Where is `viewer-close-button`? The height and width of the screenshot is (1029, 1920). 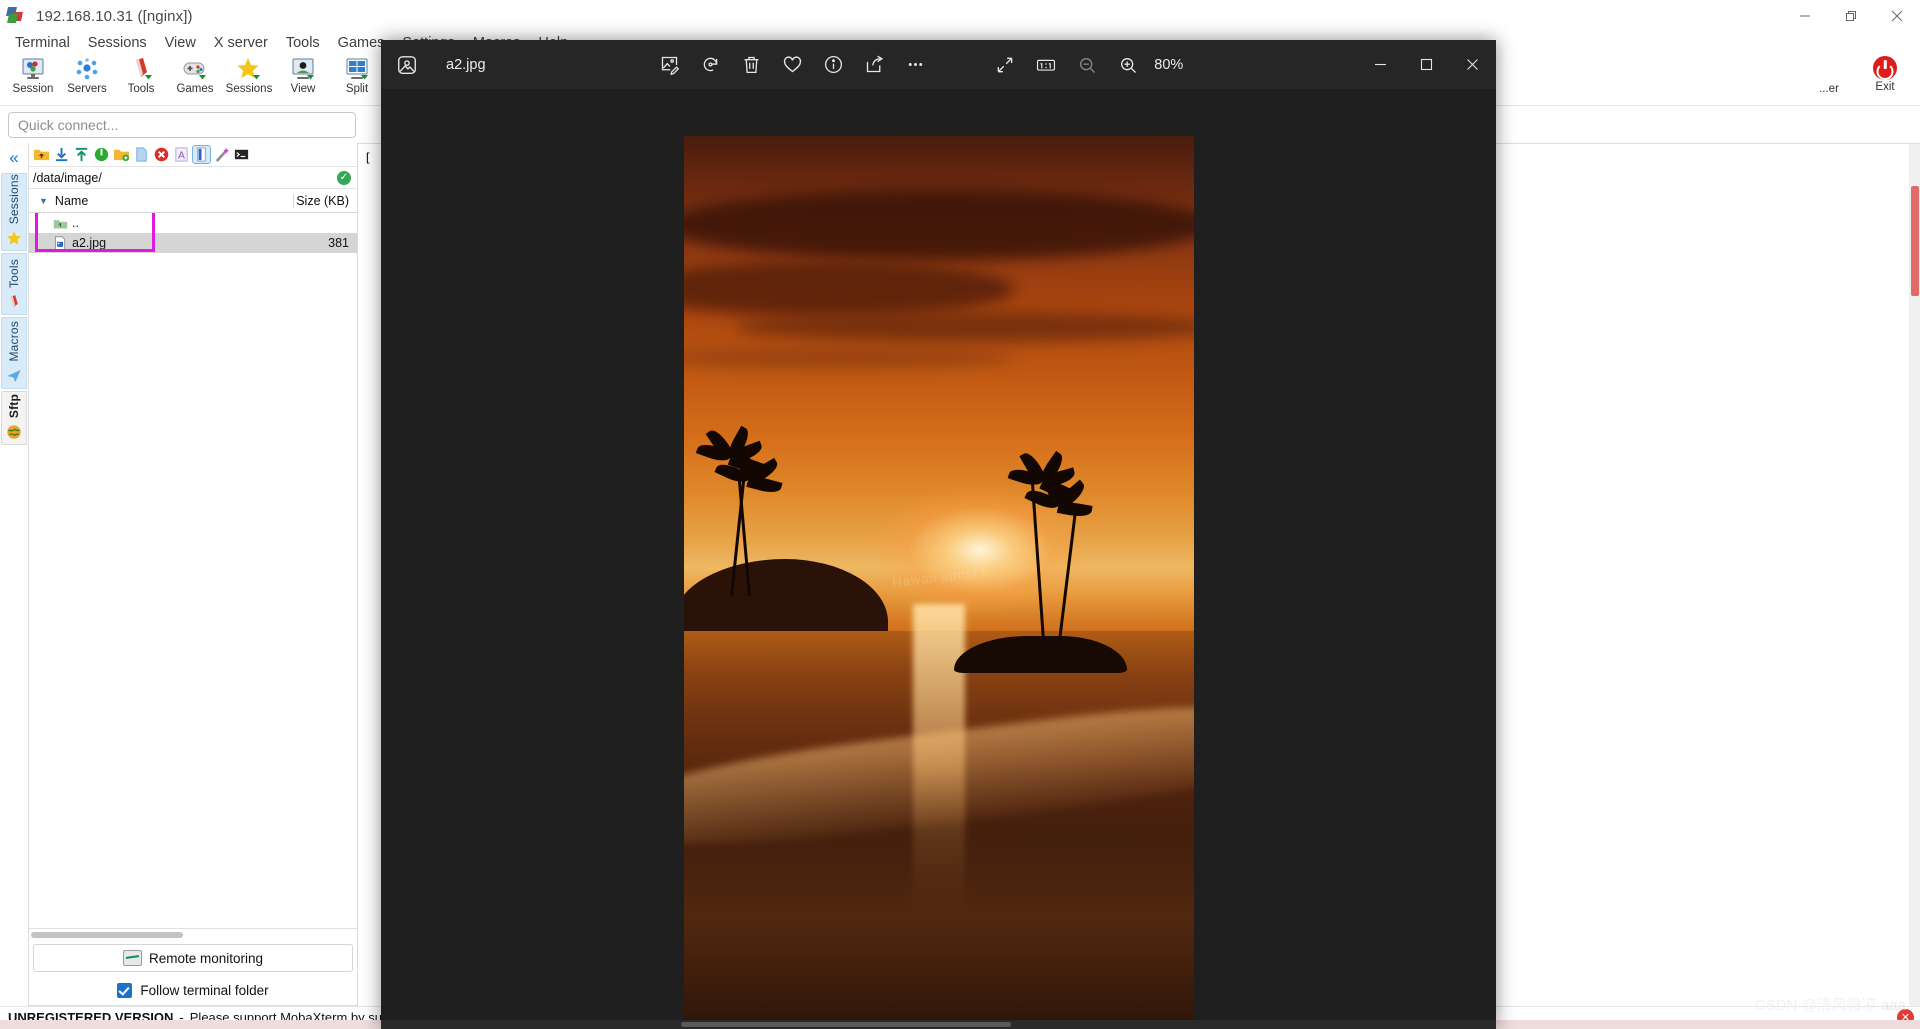 viewer-close-button is located at coordinates (1473, 64).